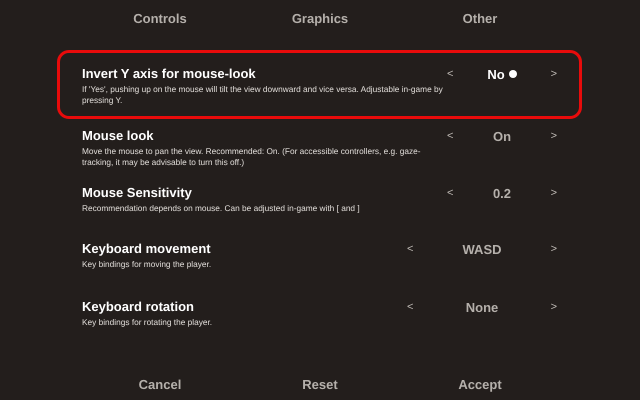 The width and height of the screenshot is (640, 400). I want to click on setting-title: Keyboard rotation, so click(138, 307).